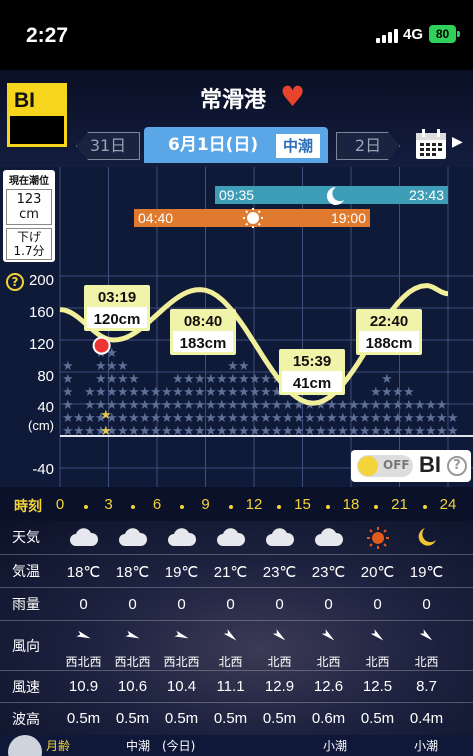  I want to click on current-tide-title: 現在潮位, so click(29, 181).